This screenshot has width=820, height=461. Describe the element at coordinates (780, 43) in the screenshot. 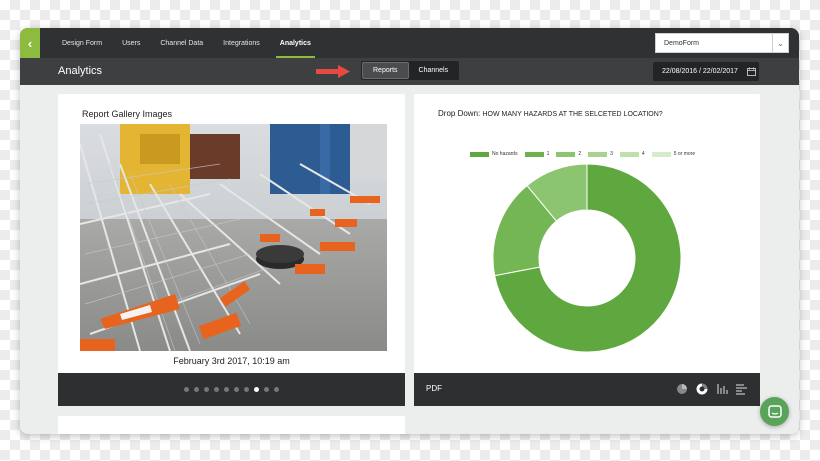

I see `chevron-down-icon: ⌄` at that location.